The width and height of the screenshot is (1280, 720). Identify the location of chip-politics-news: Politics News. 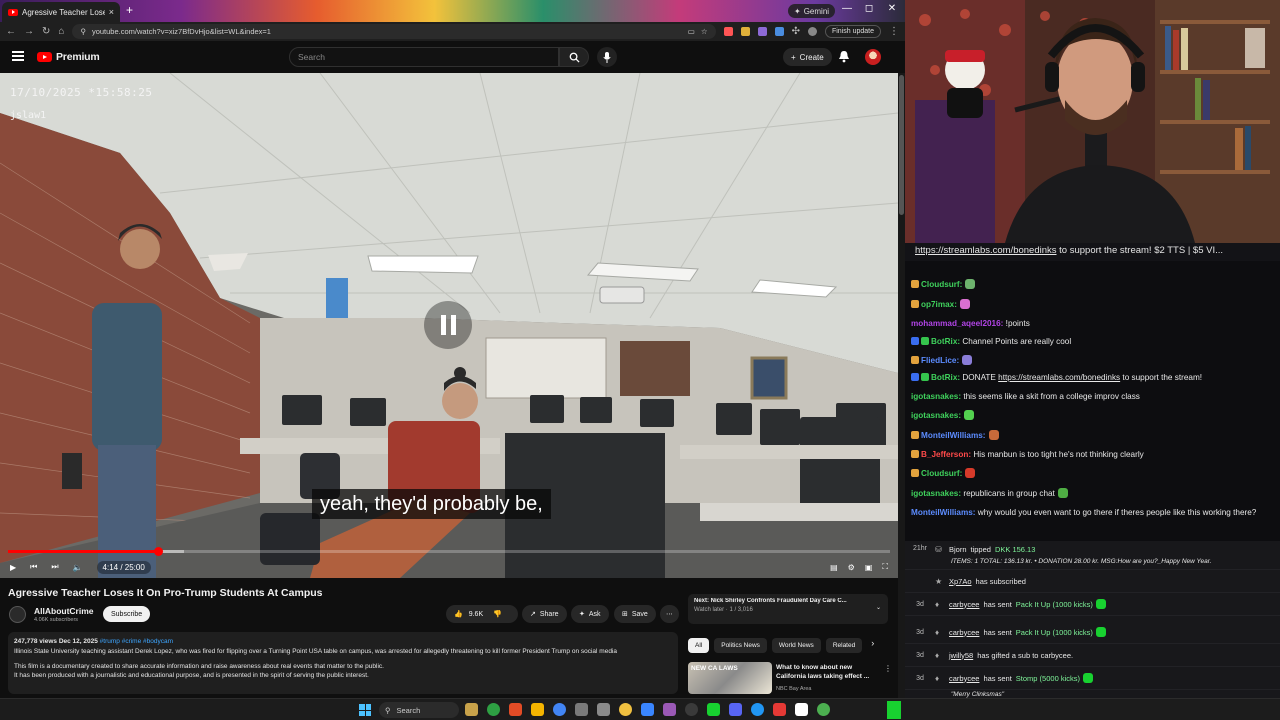
(740, 645).